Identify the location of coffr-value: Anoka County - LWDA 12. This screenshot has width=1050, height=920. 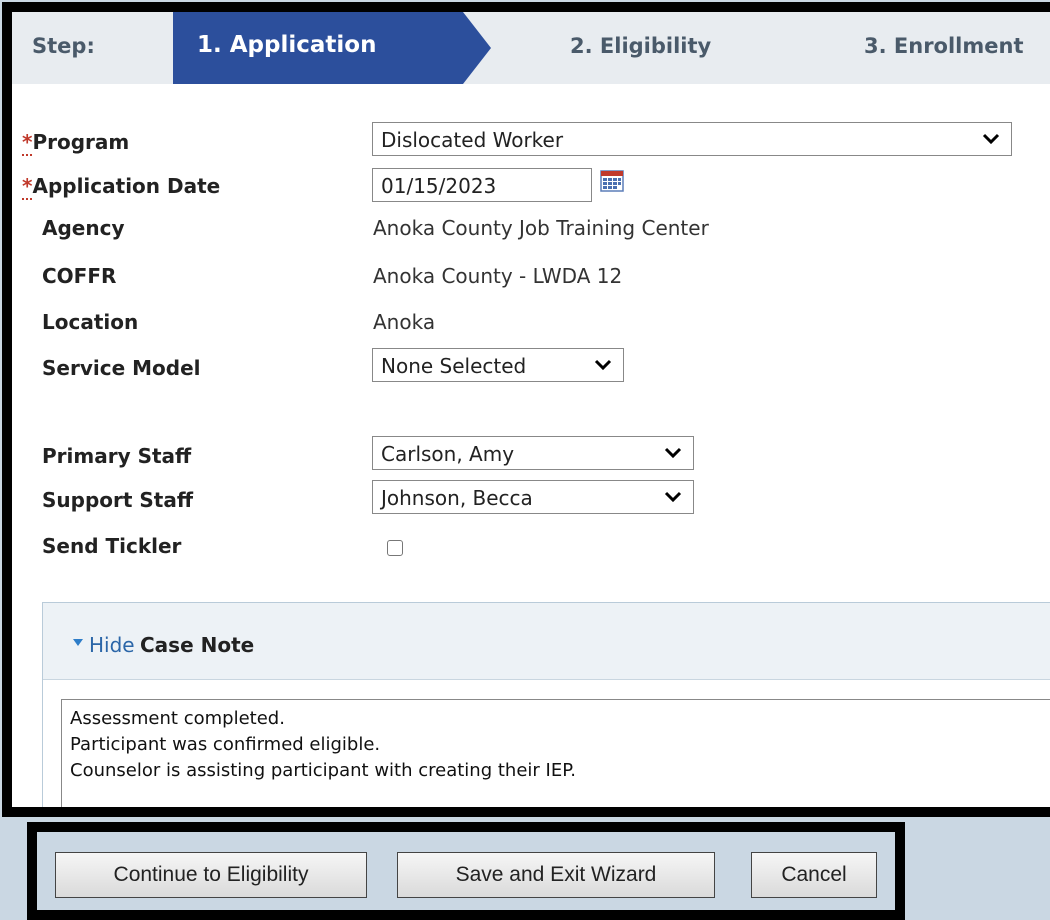
(498, 276).